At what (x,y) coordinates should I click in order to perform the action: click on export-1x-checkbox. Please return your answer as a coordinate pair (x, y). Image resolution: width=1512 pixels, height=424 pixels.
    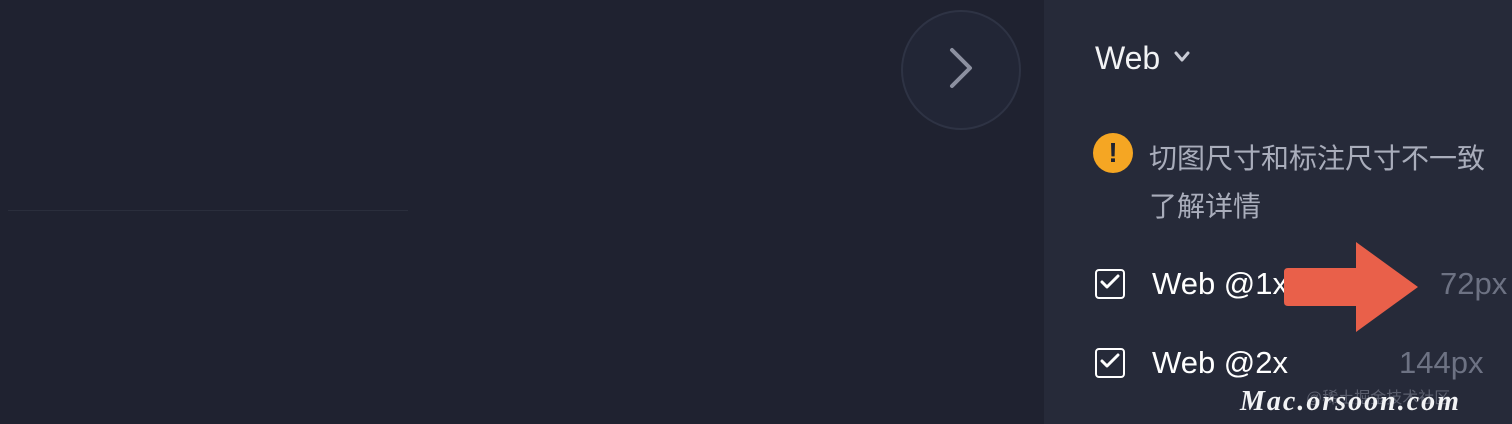
    Looking at the image, I should click on (1110, 284).